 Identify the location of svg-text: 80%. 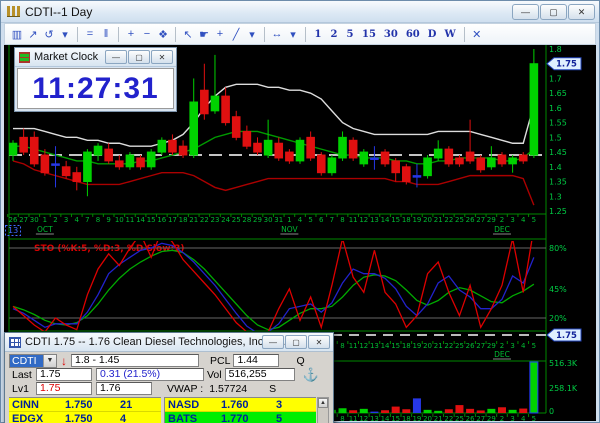
(558, 248).